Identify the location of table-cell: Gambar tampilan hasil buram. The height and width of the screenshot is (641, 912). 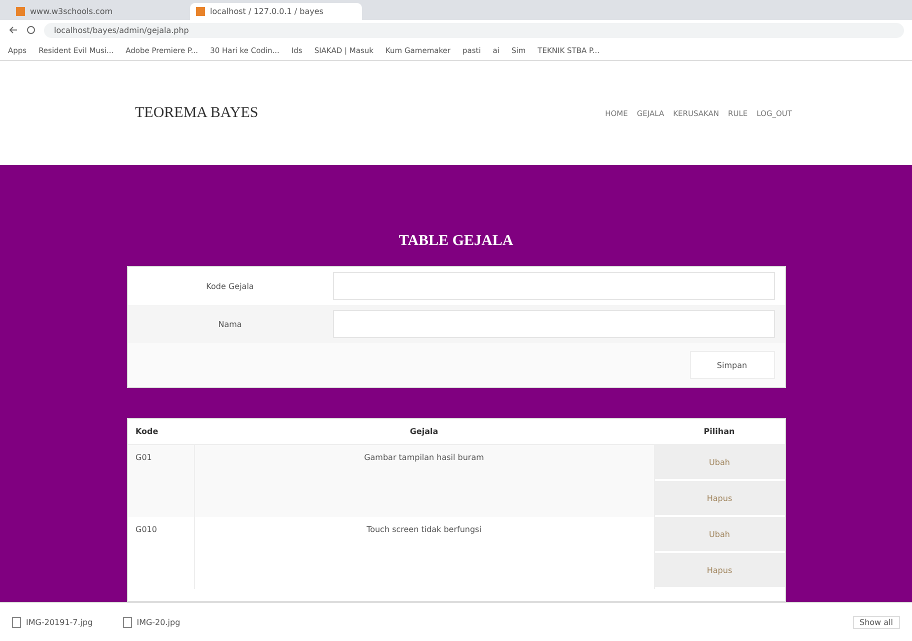
(424, 480).